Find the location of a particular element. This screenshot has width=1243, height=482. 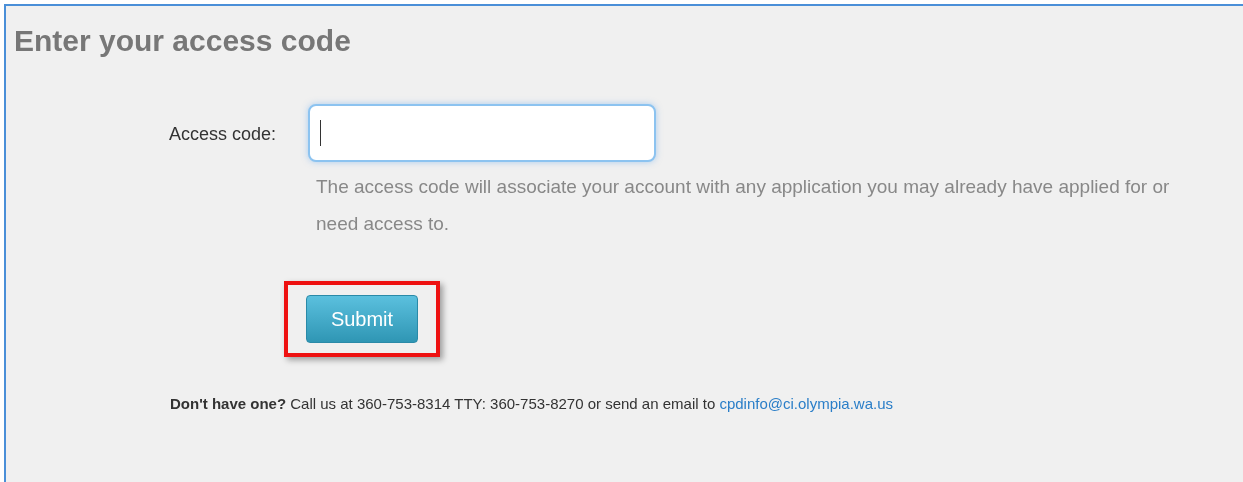

help-text: The access code will associate your account with any application you may already have applied for or need access to. is located at coordinates (743, 205).